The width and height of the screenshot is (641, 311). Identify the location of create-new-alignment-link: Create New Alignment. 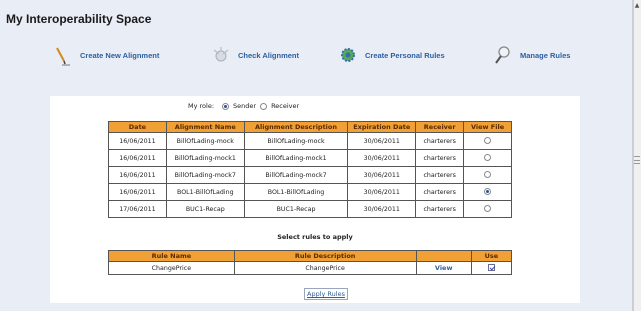
(105, 55).